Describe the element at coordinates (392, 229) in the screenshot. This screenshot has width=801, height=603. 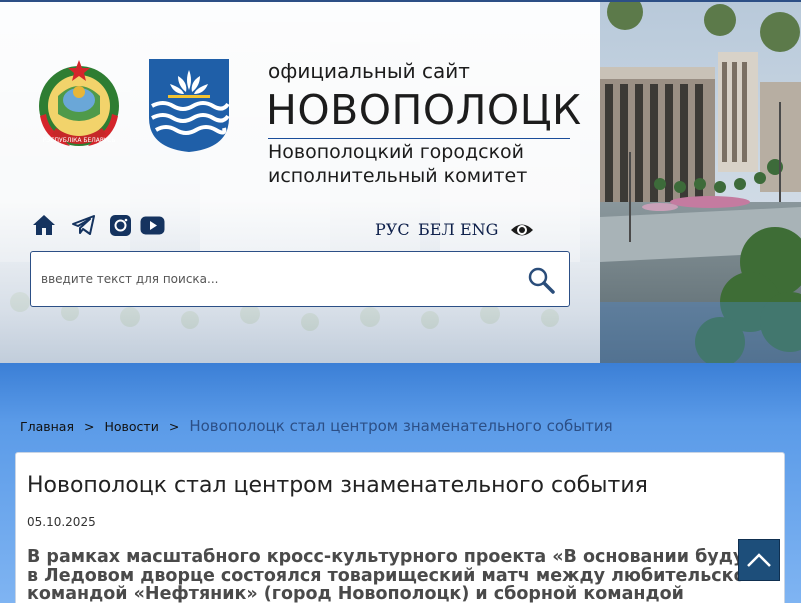
I see `lang-ru-link: РУС` at that location.